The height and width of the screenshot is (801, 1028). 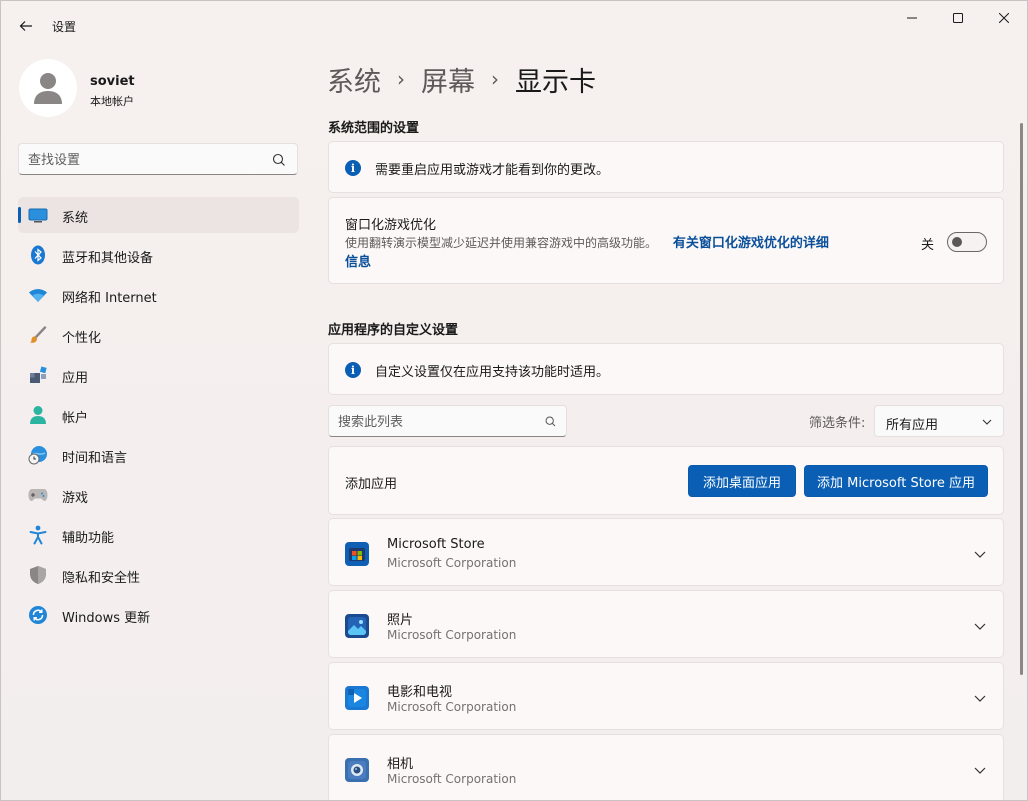 What do you see at coordinates (38, 415) in the screenshot?
I see `account-icon` at bounding box center [38, 415].